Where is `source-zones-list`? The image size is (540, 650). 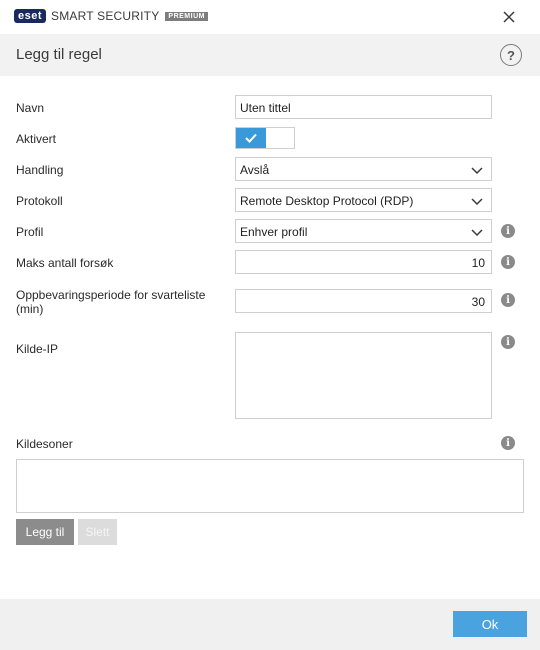 source-zones-list is located at coordinates (270, 486).